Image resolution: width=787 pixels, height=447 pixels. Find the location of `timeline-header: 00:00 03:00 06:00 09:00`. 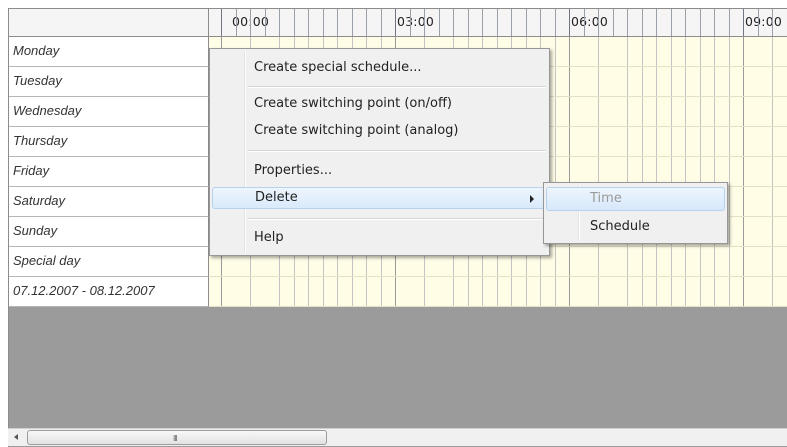

timeline-header: 00:00 03:00 06:00 09:00 is located at coordinates (498, 23).